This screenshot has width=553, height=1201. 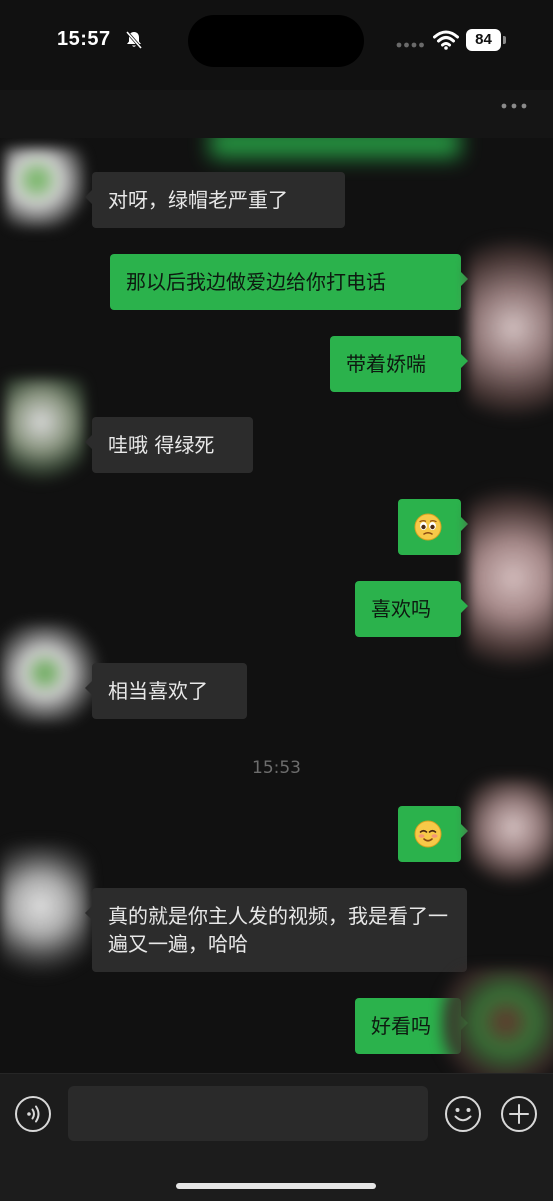 What do you see at coordinates (256, 282) in the screenshot?
I see `message-text: 那以后我边做爱边给你打电话` at bounding box center [256, 282].